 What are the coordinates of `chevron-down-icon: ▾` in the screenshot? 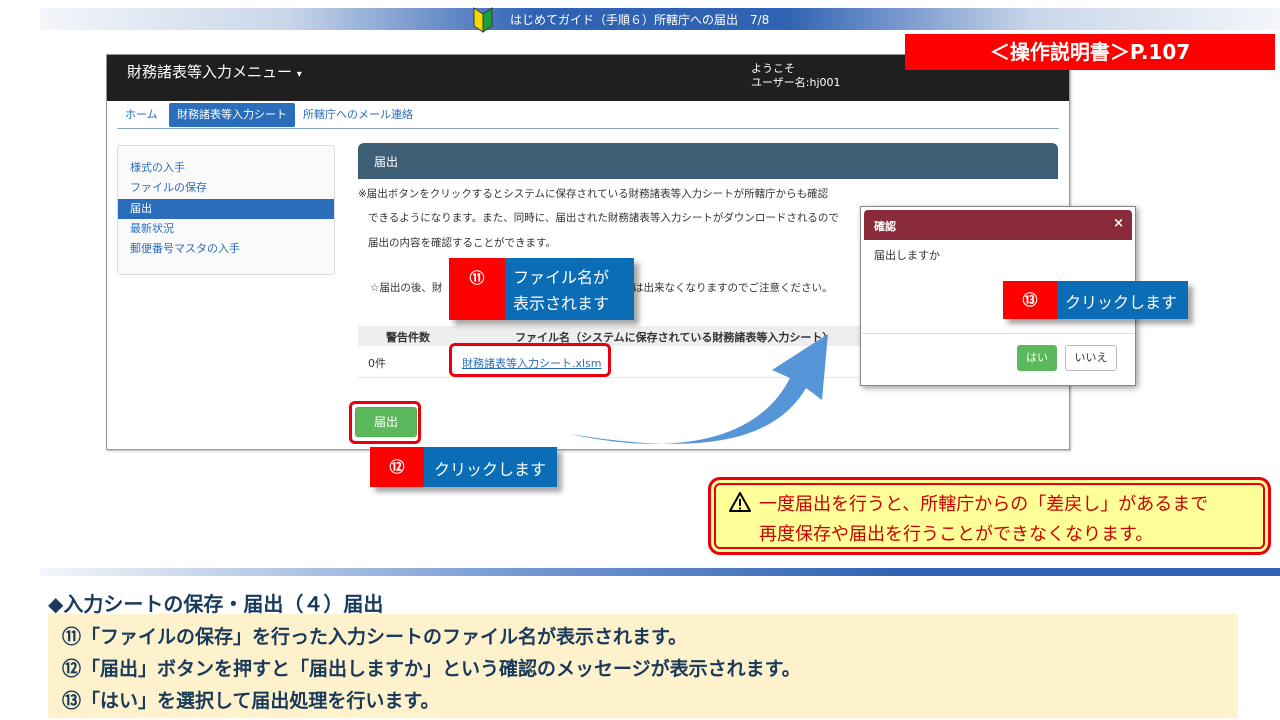 It's located at (299, 74).